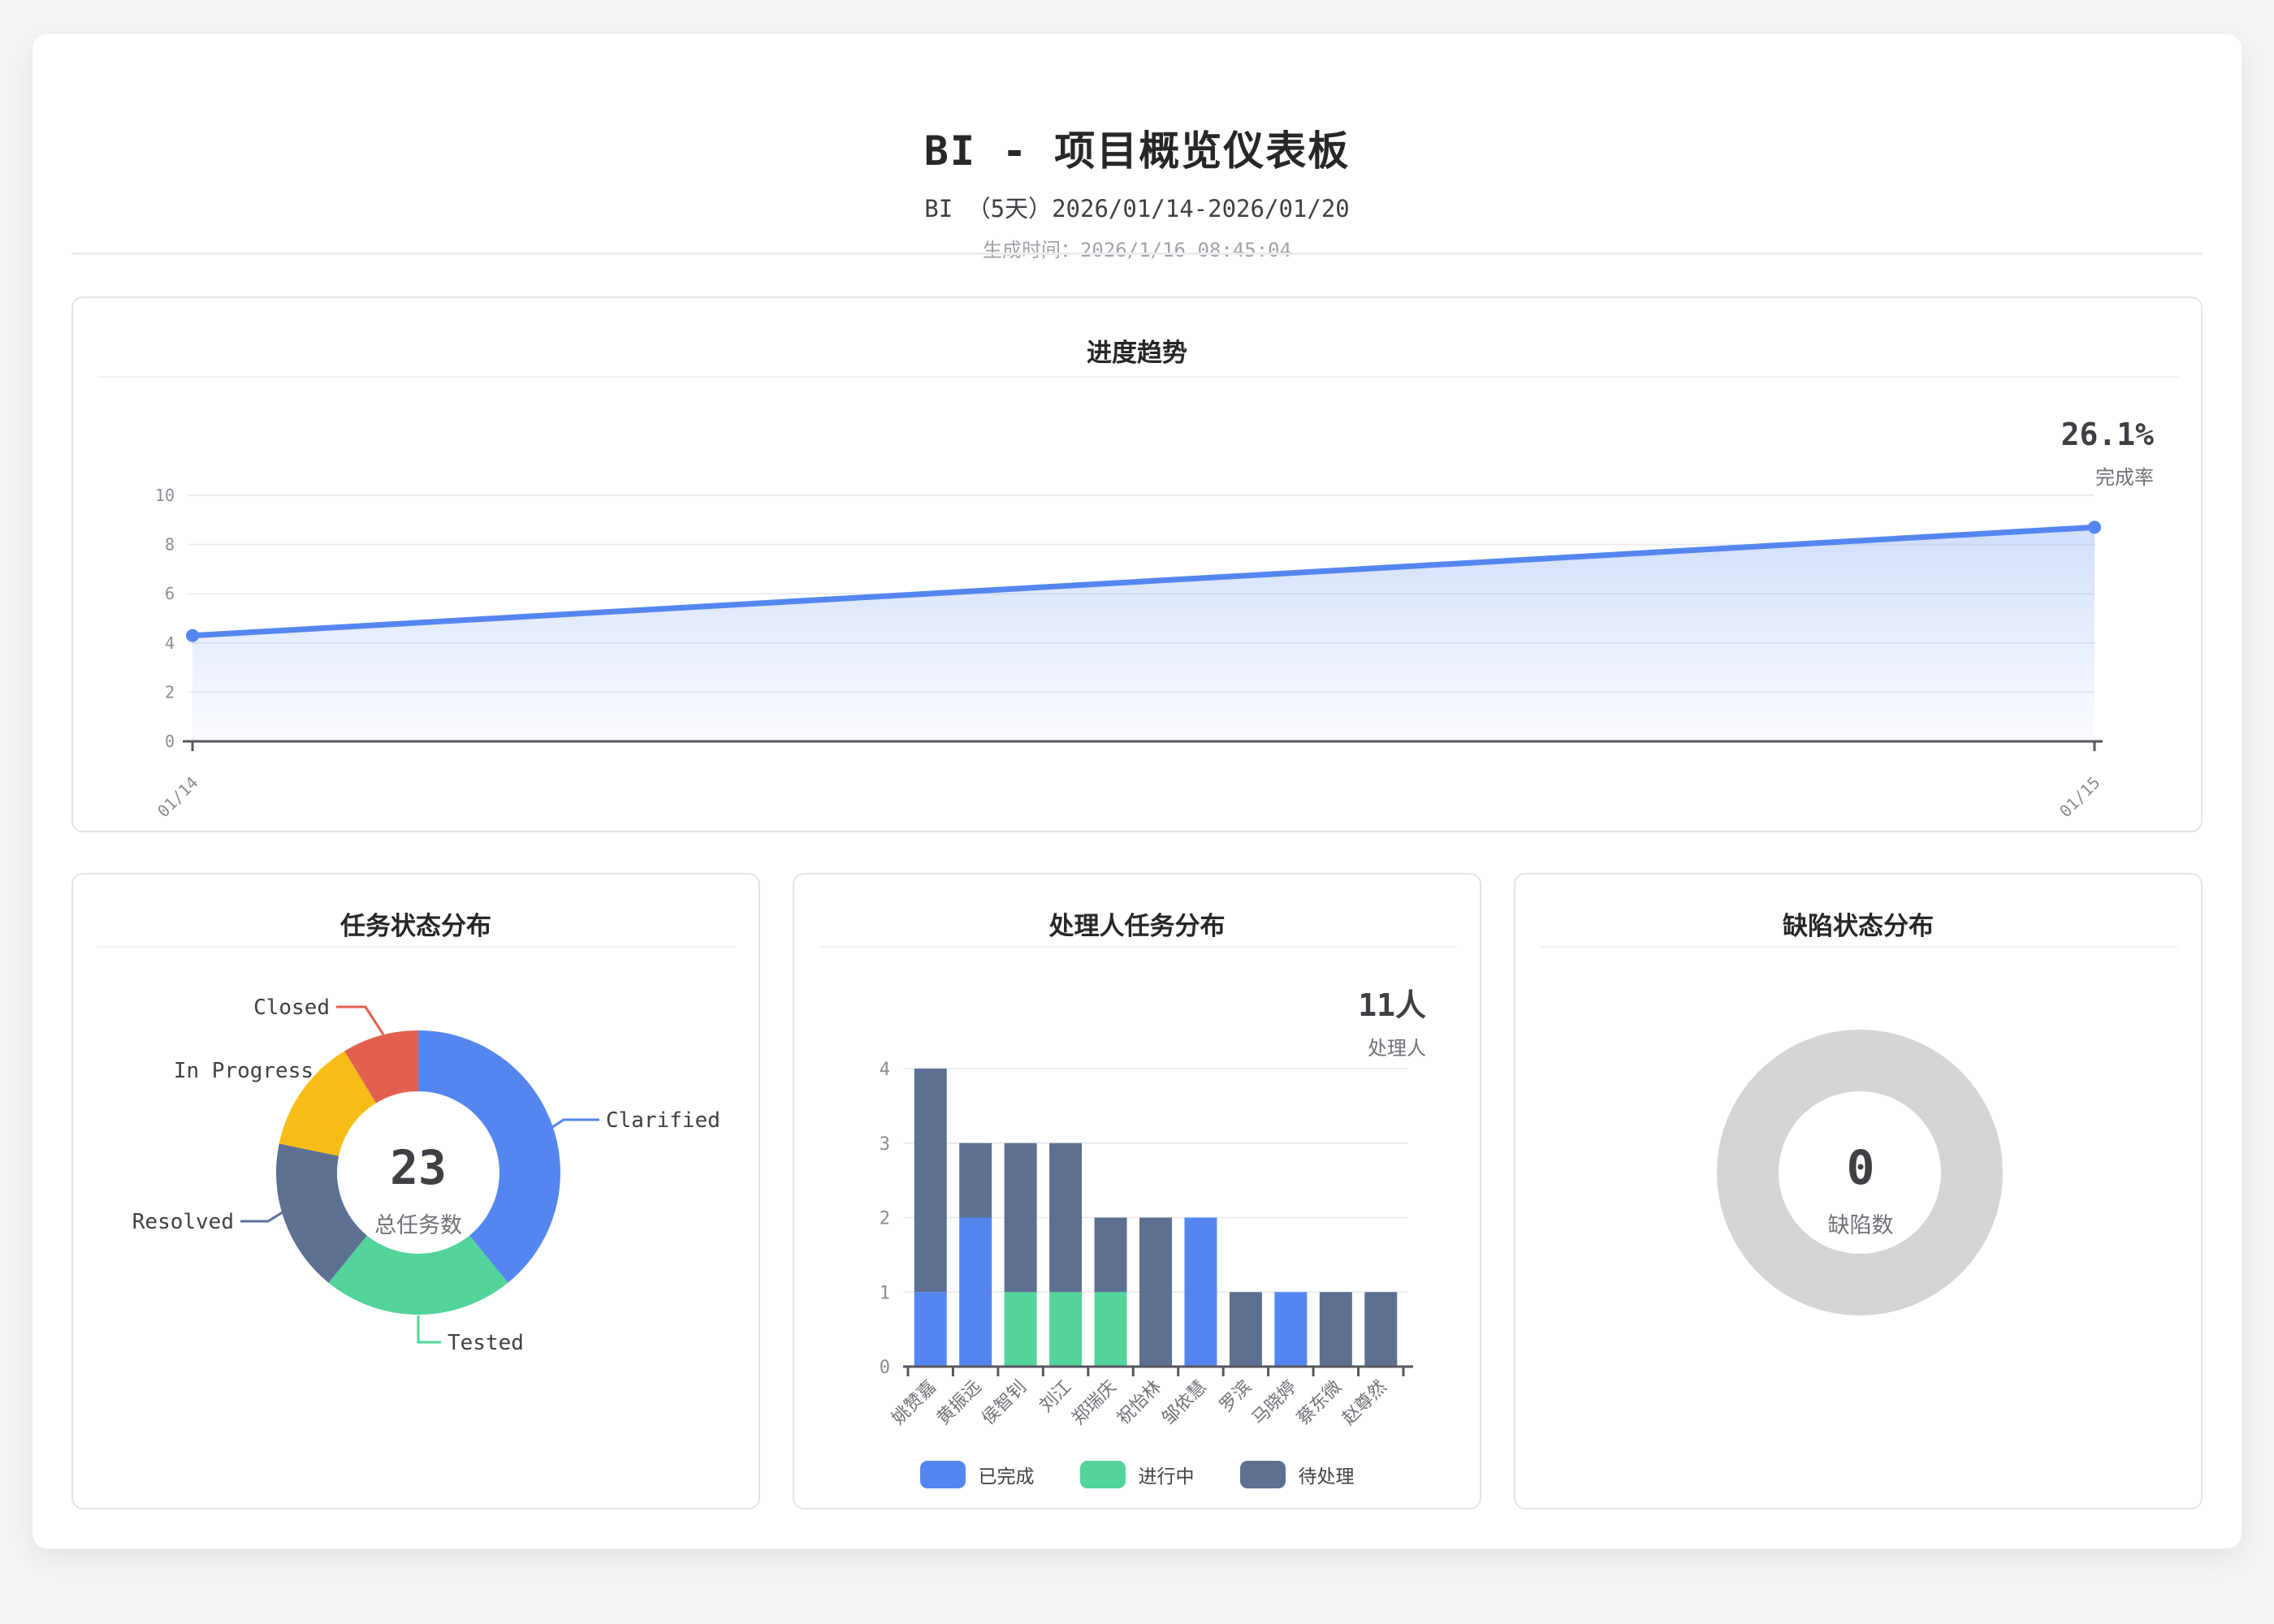 Image resolution: width=2274 pixels, height=1624 pixels. What do you see at coordinates (418, 1167) in the screenshot?
I see `total-task-count: 23` at bounding box center [418, 1167].